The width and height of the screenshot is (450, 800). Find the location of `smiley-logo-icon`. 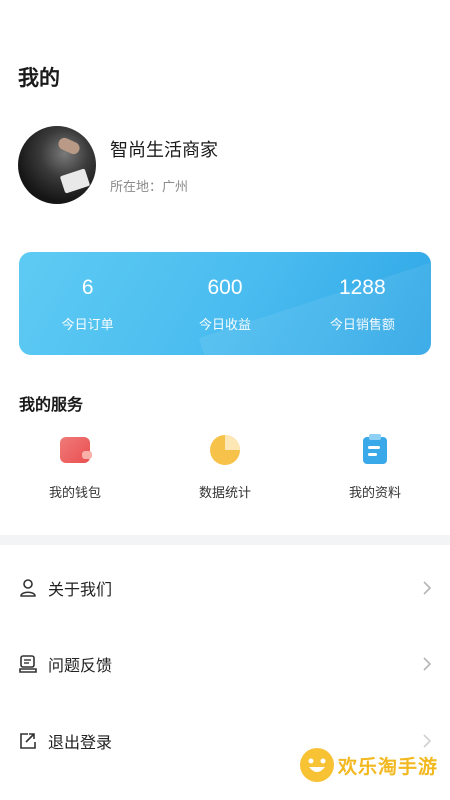

smiley-logo-icon is located at coordinates (317, 765).